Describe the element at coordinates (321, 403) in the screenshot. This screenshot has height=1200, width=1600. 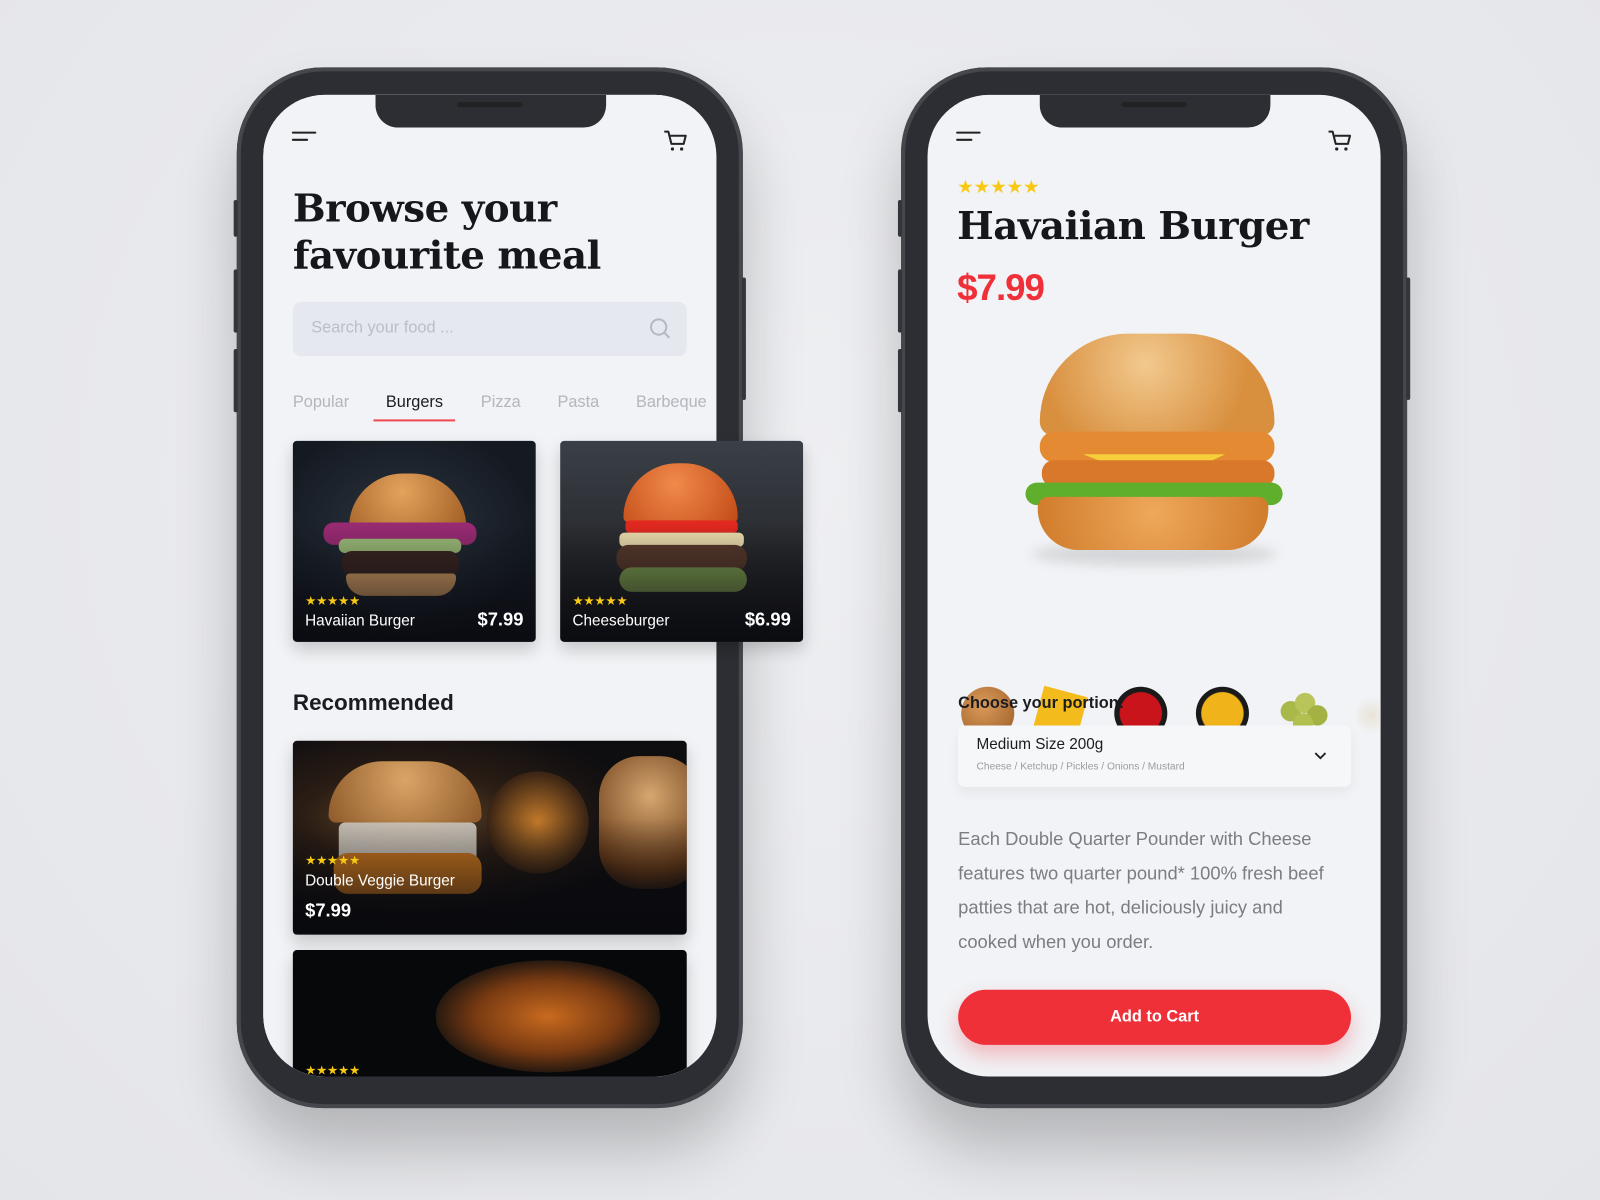
I see `tab-popular: Popular` at that location.